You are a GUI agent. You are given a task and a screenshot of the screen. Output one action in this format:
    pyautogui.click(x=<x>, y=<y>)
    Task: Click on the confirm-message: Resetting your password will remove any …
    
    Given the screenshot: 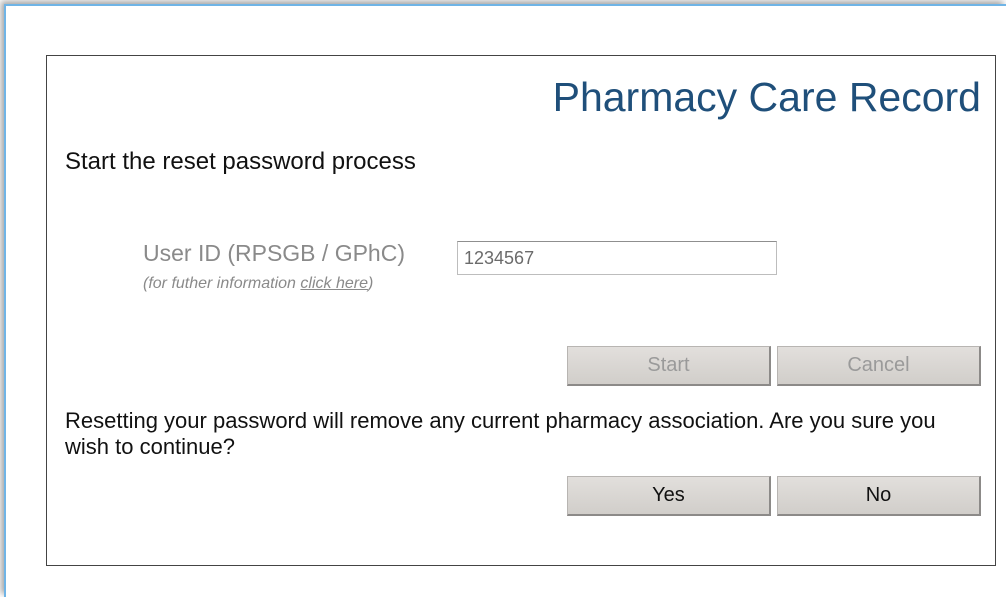 What is the action you would take?
    pyautogui.click(x=500, y=433)
    